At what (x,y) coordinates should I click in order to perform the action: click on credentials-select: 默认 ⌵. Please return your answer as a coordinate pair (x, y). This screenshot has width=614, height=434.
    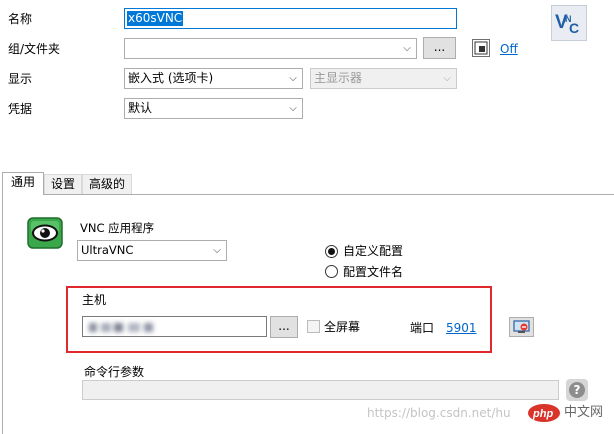
    Looking at the image, I should click on (213, 108).